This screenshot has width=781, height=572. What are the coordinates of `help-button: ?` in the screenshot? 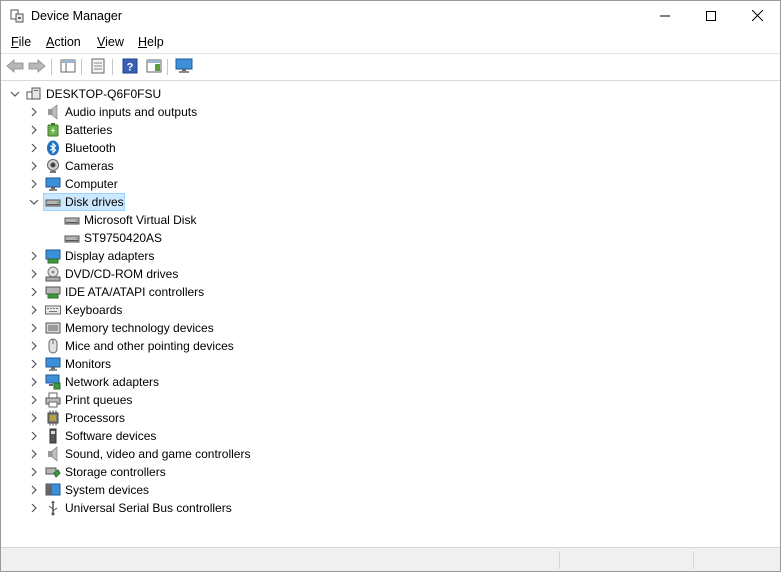 It's located at (130, 67).